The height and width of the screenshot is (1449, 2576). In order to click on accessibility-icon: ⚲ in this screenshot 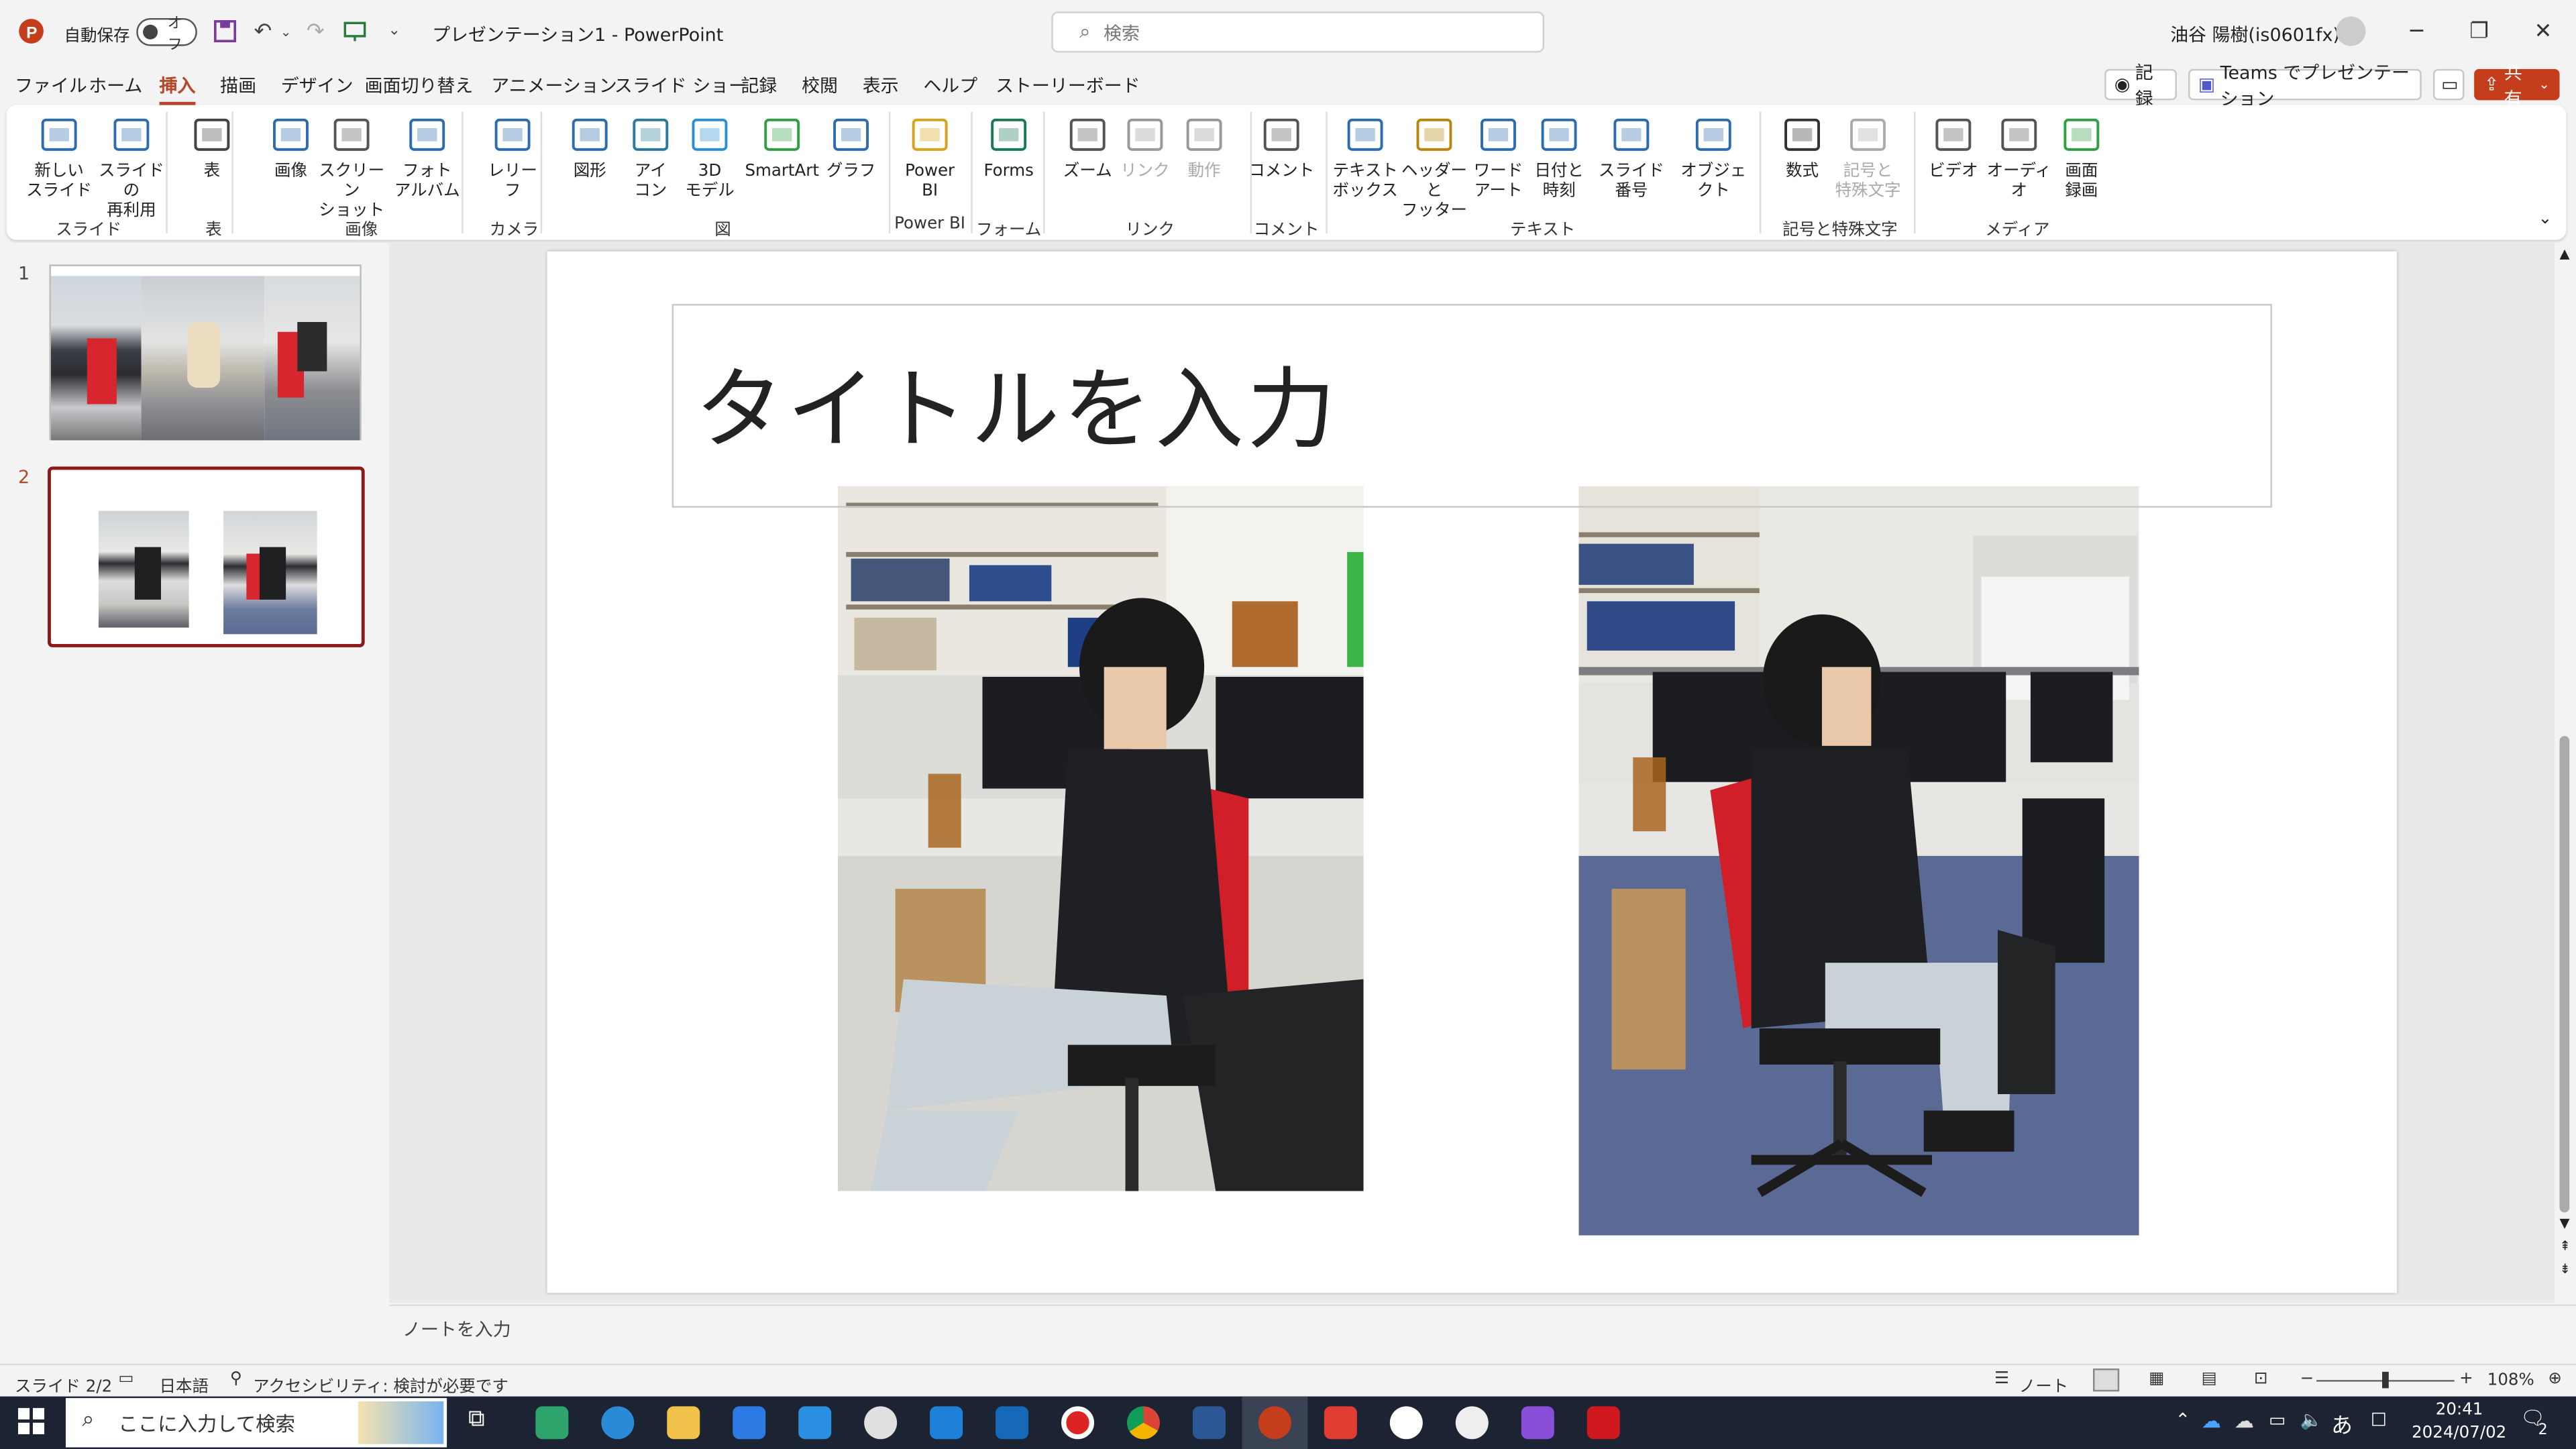, I will do `click(236, 1379)`.